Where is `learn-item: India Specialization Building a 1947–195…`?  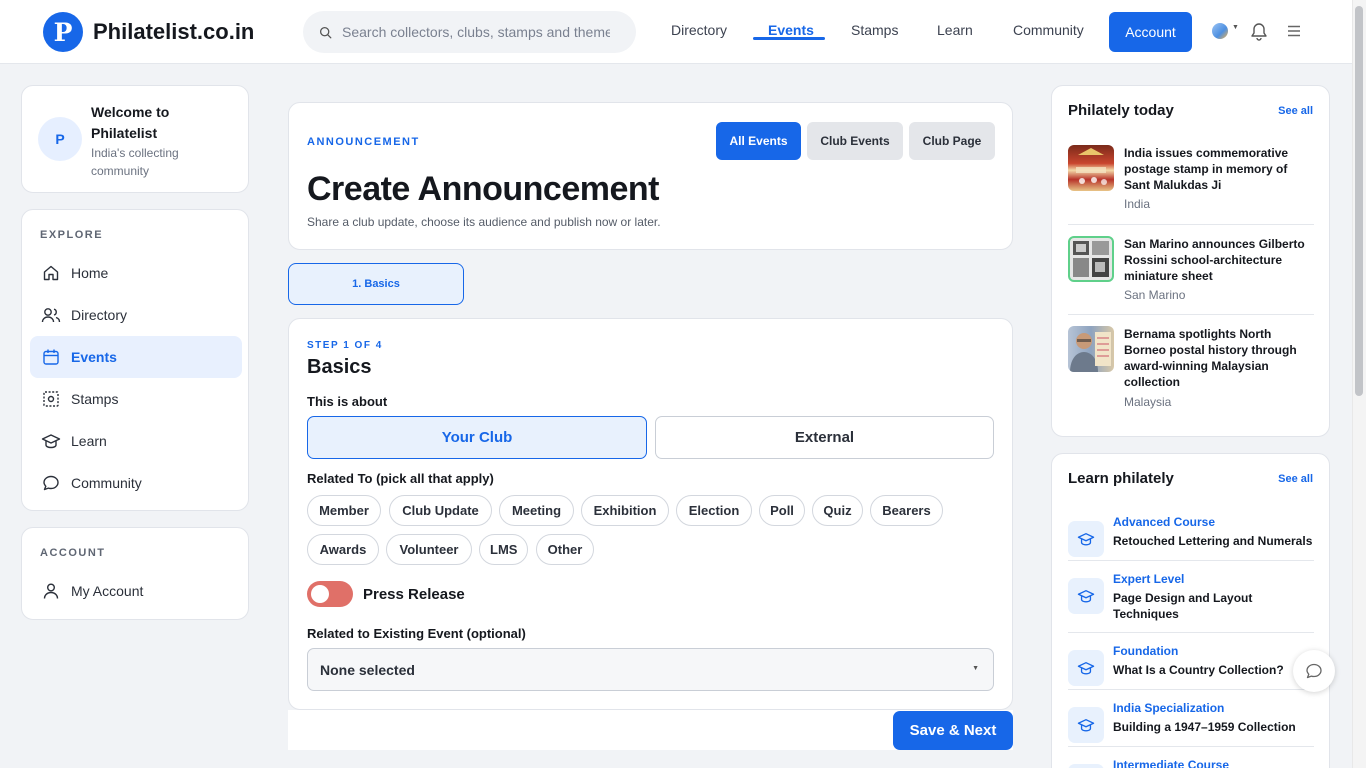
learn-item: India Specialization Building a 1947–195… is located at coordinates (1192, 724).